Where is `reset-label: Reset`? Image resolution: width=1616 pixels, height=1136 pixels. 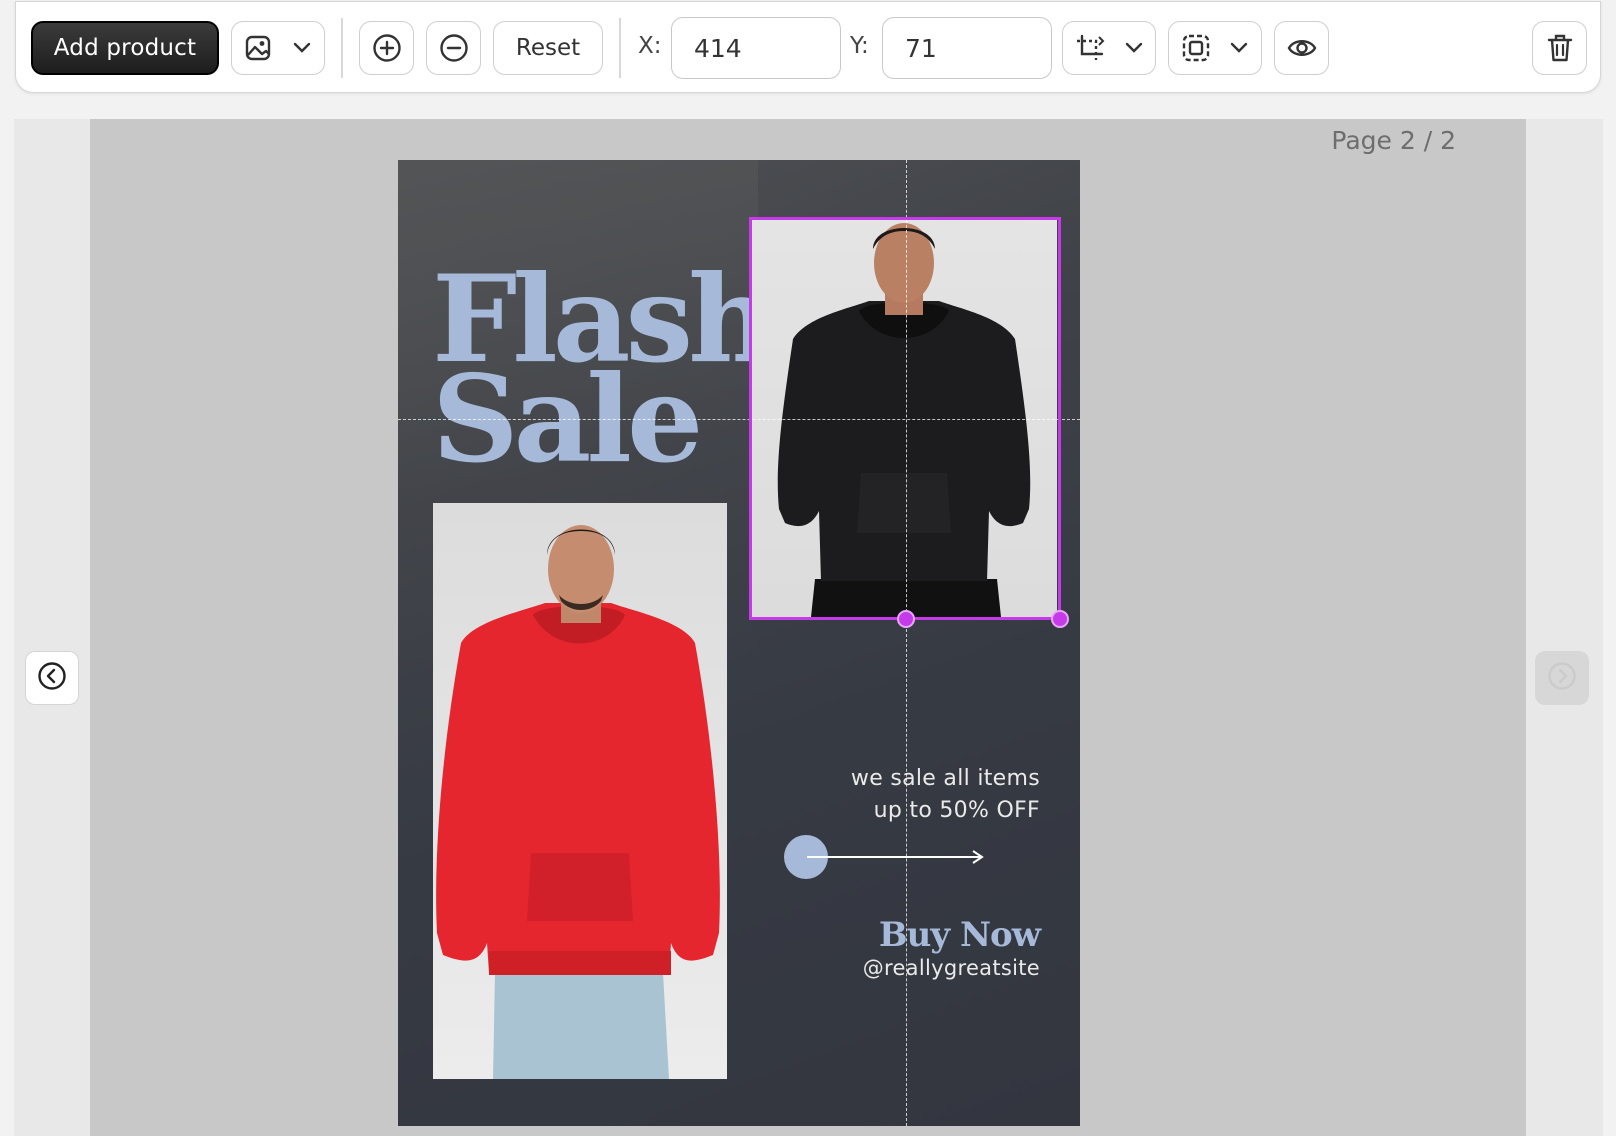
reset-label: Reset is located at coordinates (548, 48).